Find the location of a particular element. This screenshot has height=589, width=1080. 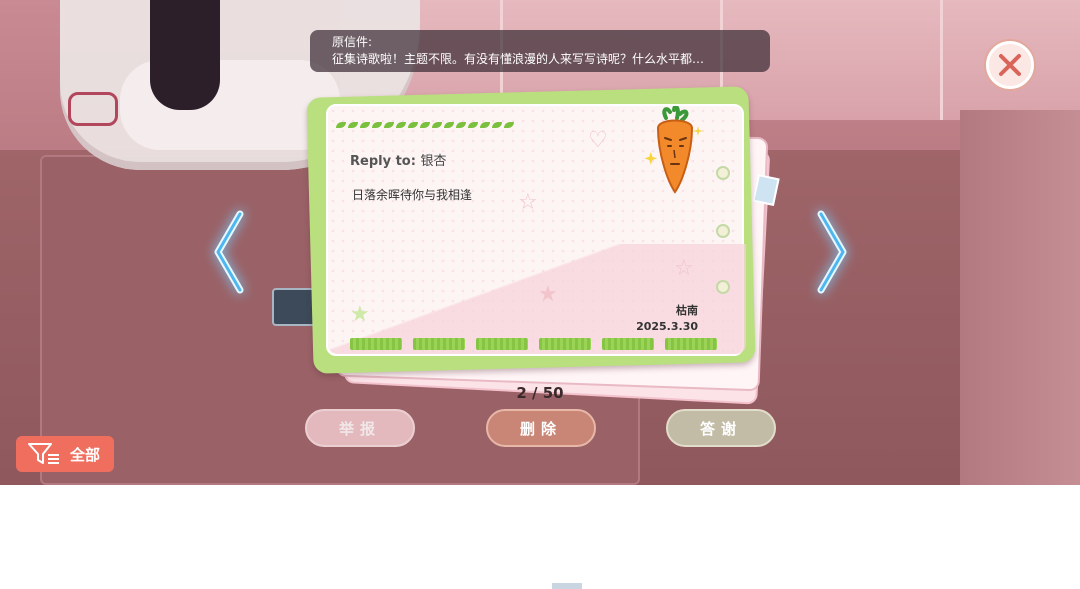

right-arrow-icon is located at coordinates (832, 252).